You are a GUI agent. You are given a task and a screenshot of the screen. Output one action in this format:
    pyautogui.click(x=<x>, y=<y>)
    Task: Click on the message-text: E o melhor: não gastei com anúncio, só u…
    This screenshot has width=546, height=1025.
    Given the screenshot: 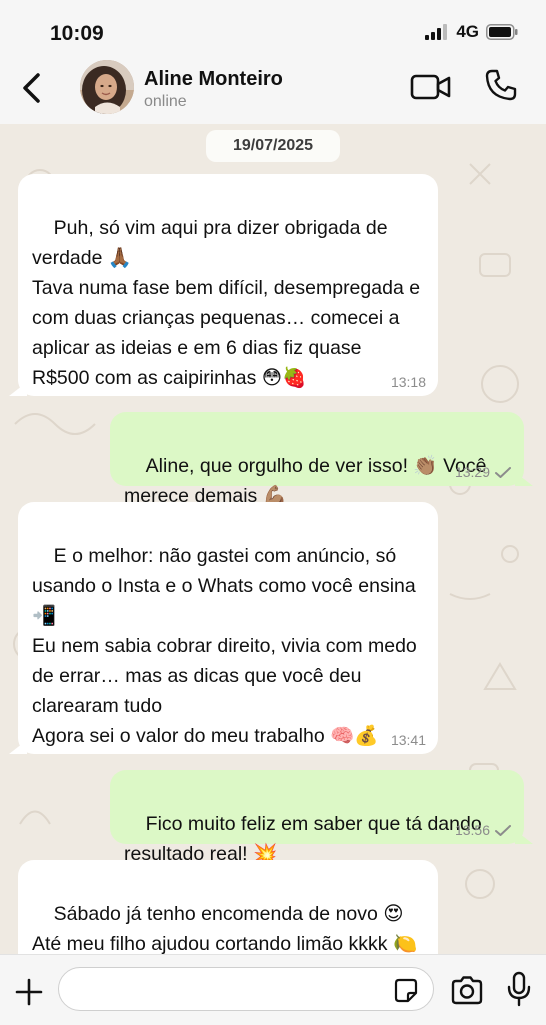 What is the action you would take?
    pyautogui.click(x=224, y=646)
    